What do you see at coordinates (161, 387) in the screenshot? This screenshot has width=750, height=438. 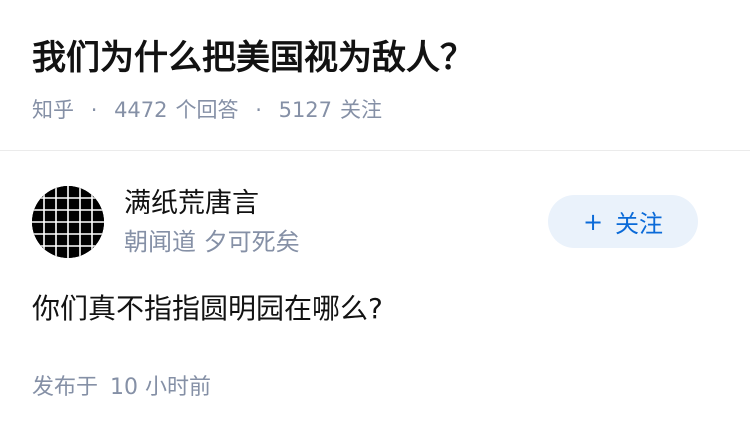 I see `timestamp-value: 10 小时前` at bounding box center [161, 387].